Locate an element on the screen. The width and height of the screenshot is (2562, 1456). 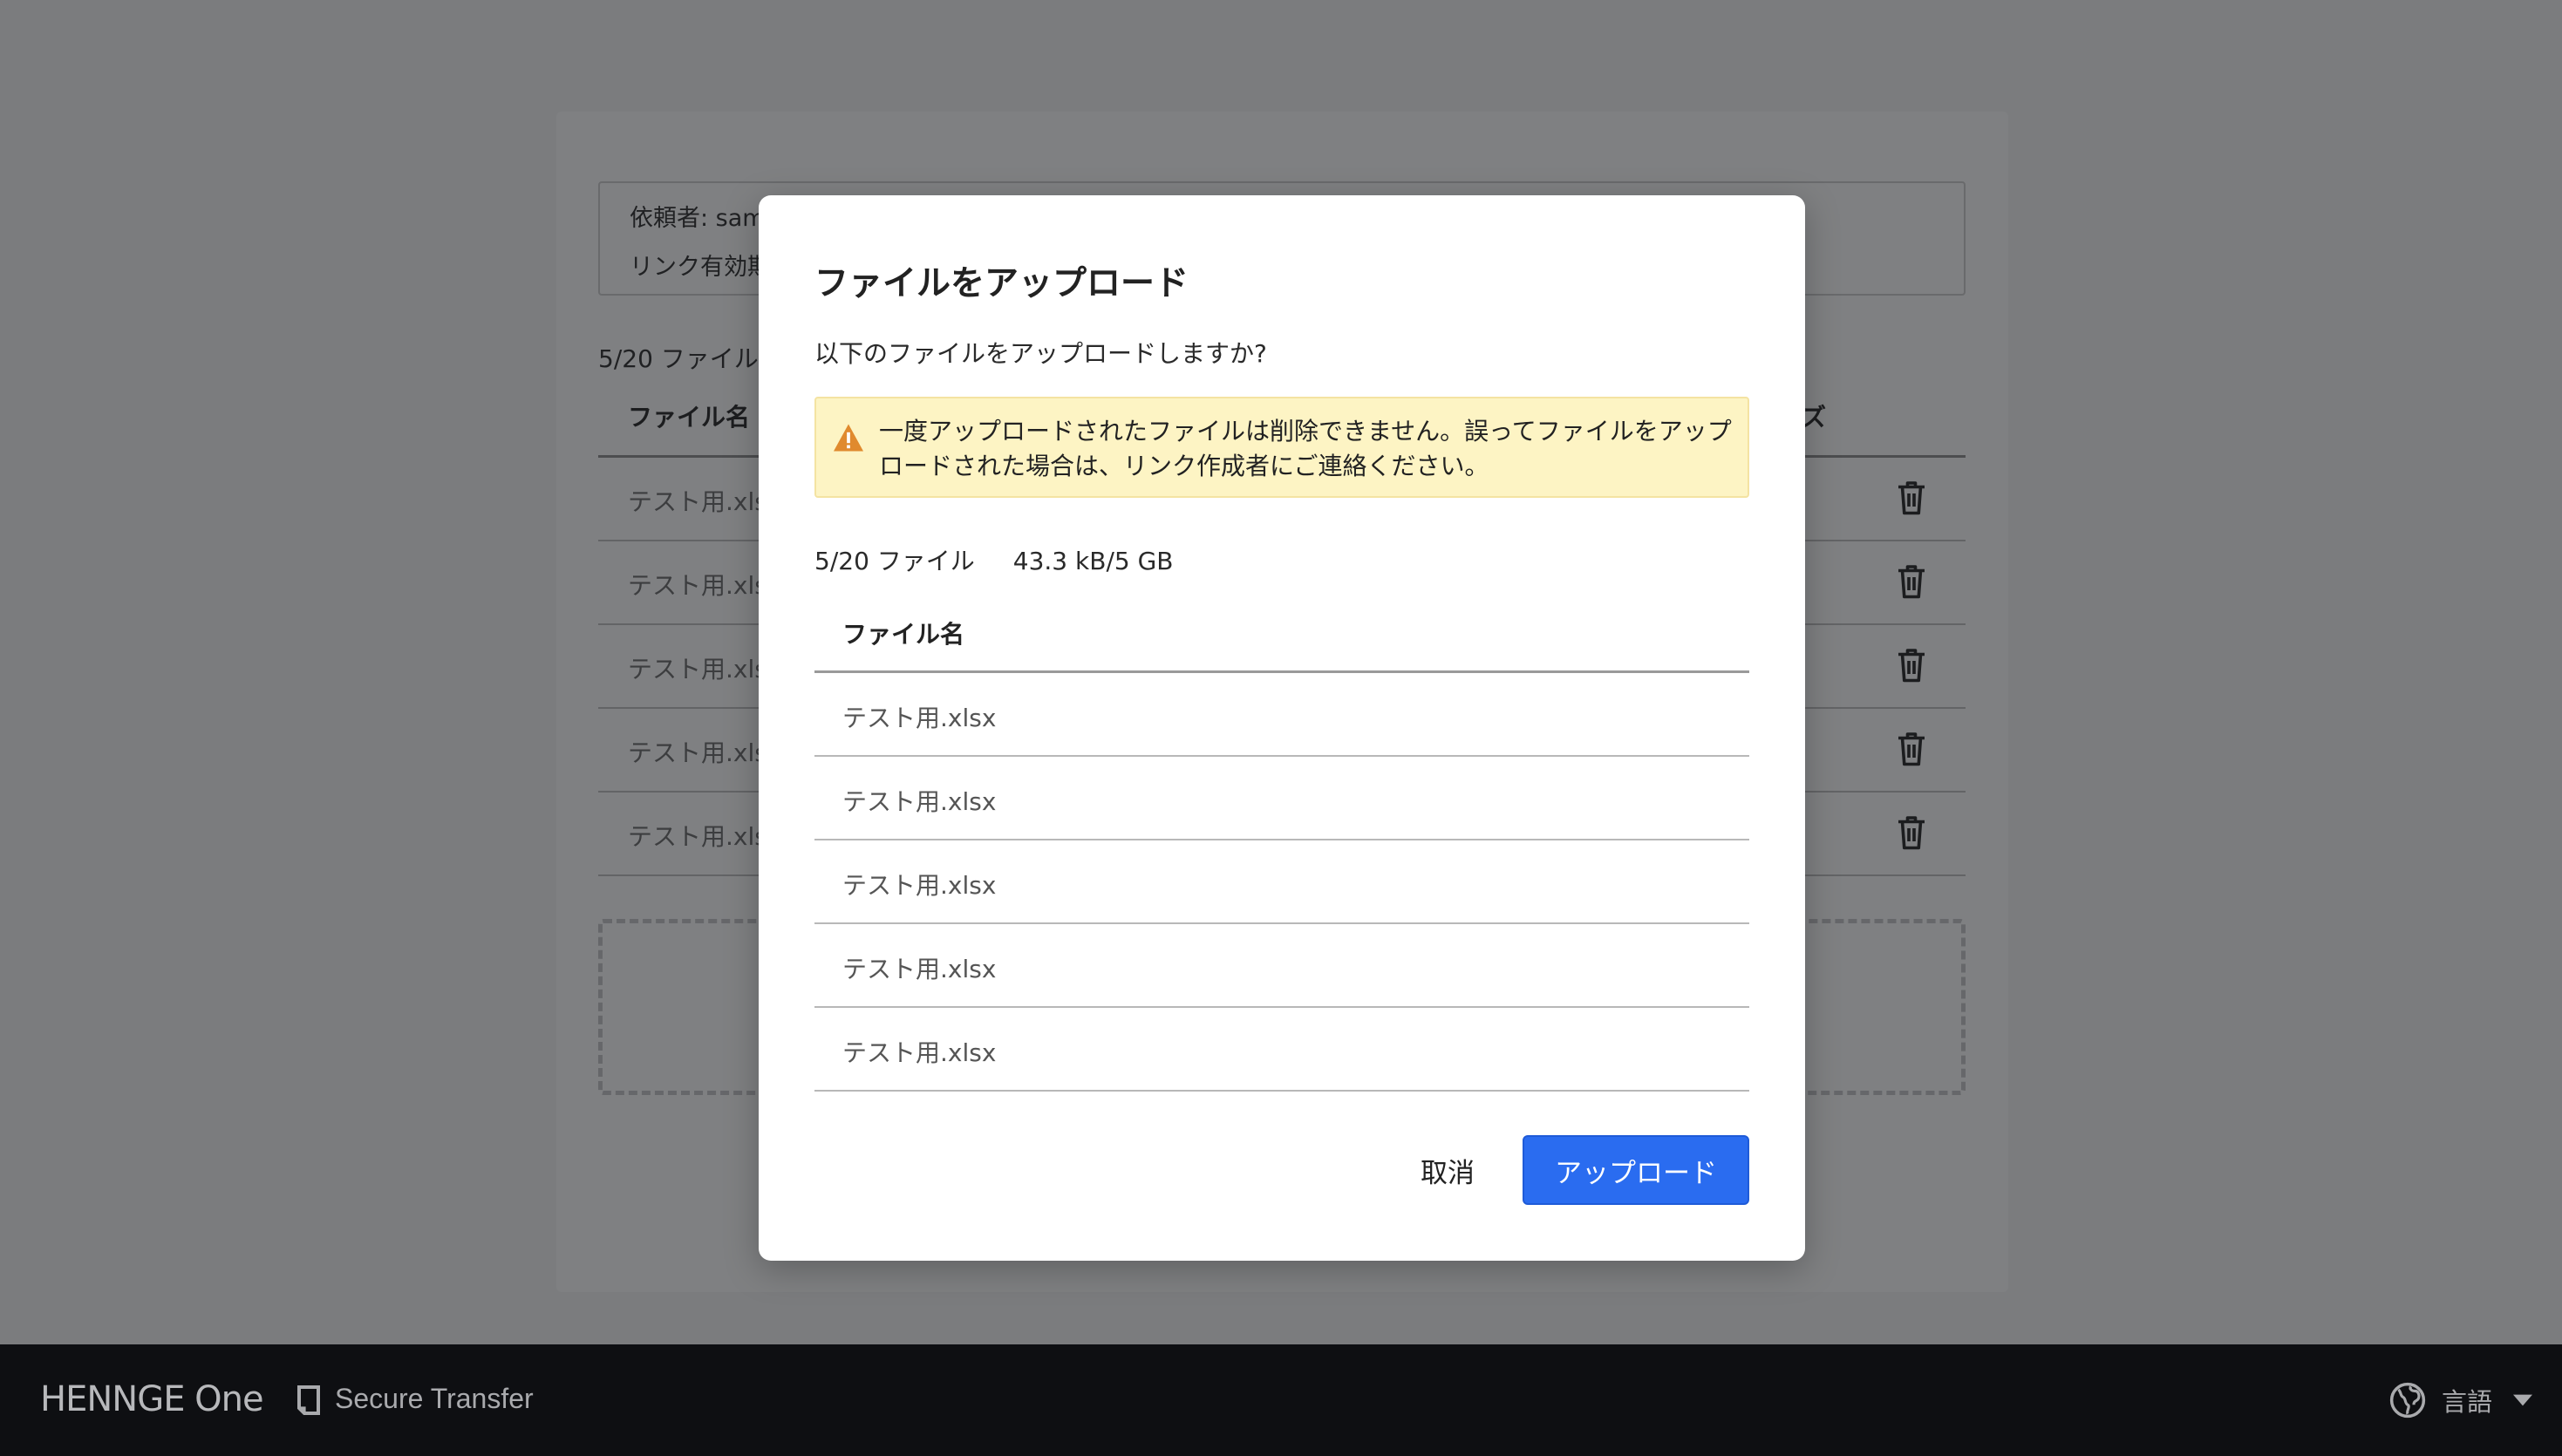
footer-bar: HENNGE One Secure Transfer 言語 is located at coordinates (1281, 1400).